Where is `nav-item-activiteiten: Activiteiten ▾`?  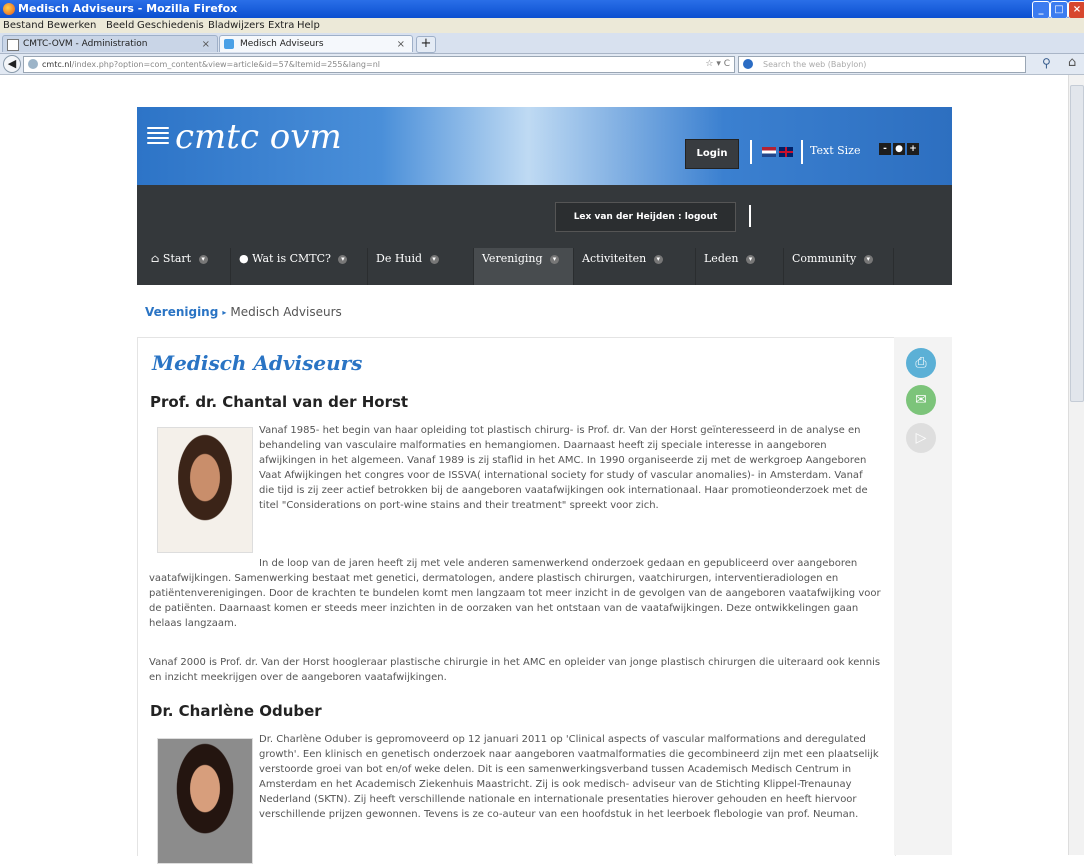 nav-item-activiteiten: Activiteiten ▾ is located at coordinates (635, 266).